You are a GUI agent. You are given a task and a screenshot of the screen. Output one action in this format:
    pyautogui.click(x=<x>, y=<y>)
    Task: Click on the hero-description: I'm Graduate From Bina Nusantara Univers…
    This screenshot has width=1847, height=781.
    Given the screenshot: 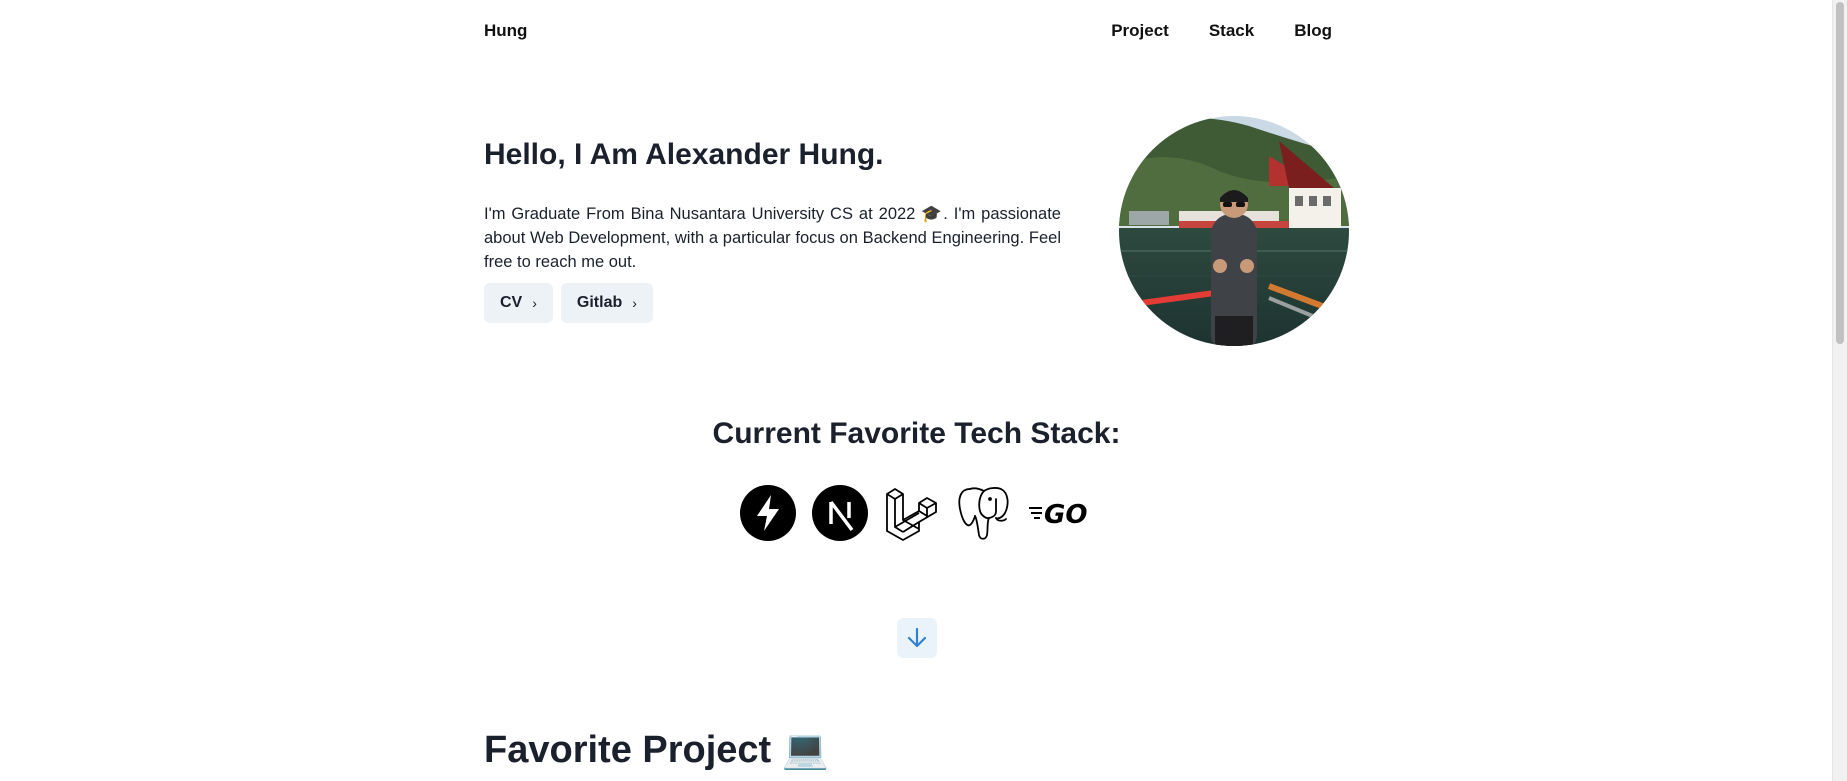 What is the action you would take?
    pyautogui.click(x=772, y=238)
    